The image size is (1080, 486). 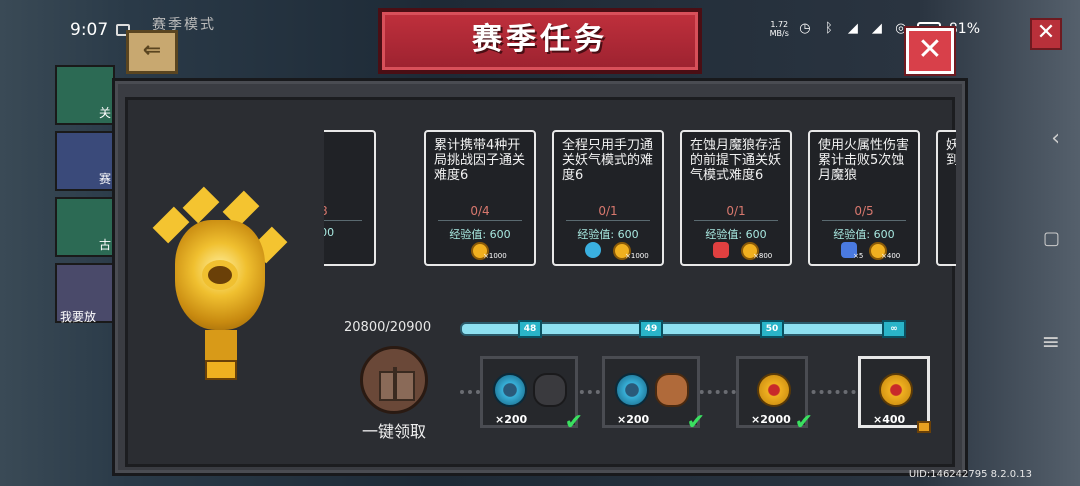 I want to click on nav-home-icon: ▢, so click(x=1051, y=238).